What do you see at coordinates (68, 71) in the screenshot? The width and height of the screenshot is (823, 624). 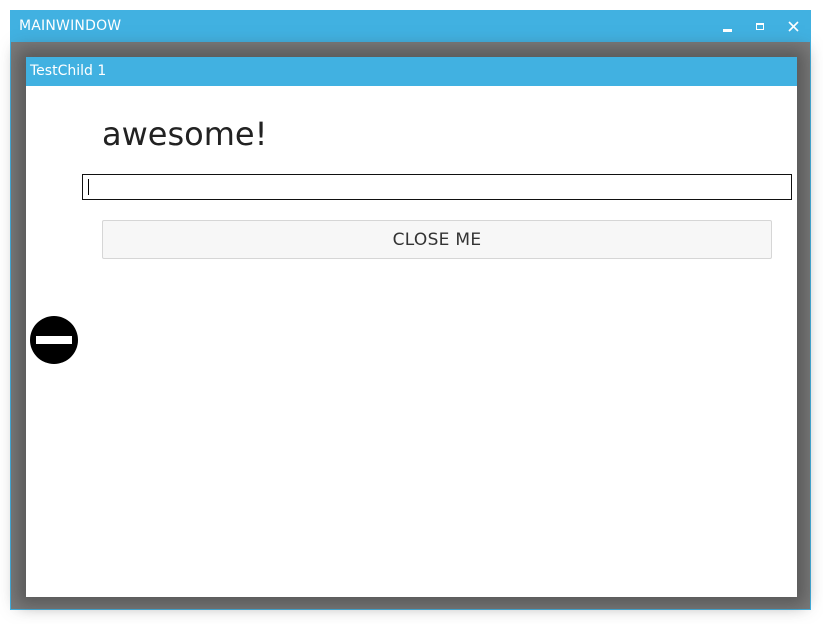 I see `child-window-title: TestChild 1` at bounding box center [68, 71].